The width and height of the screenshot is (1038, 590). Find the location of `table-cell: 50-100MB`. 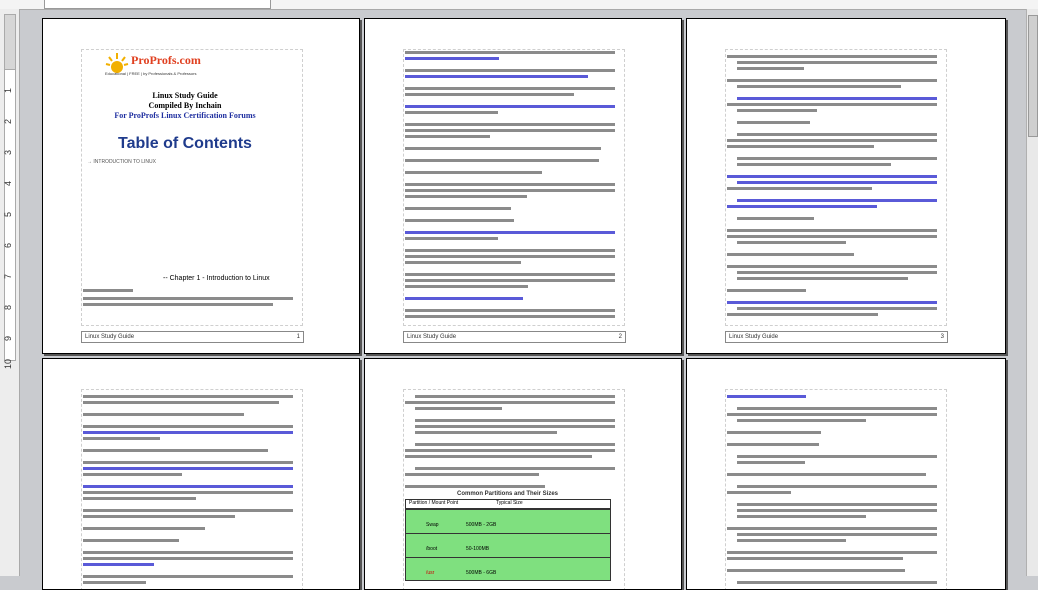

table-cell: 50-100MB is located at coordinates (478, 549).